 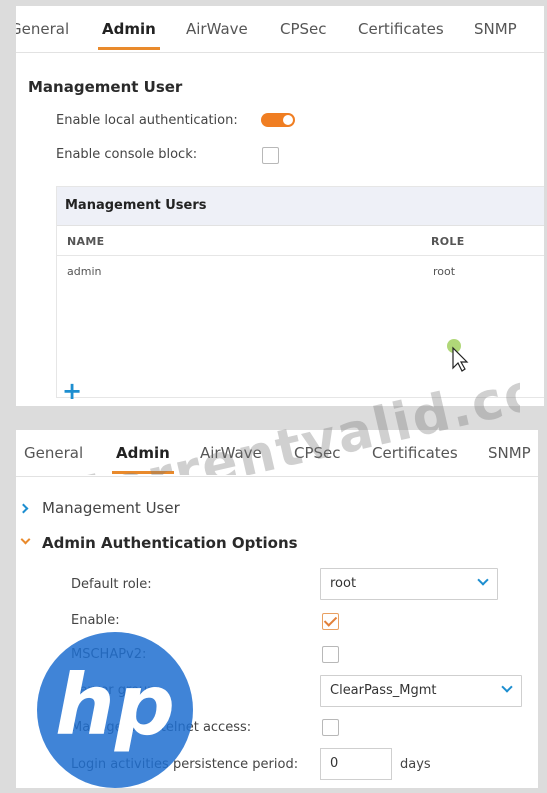 I want to click on table-cell-name: admin, so click(x=84, y=271).